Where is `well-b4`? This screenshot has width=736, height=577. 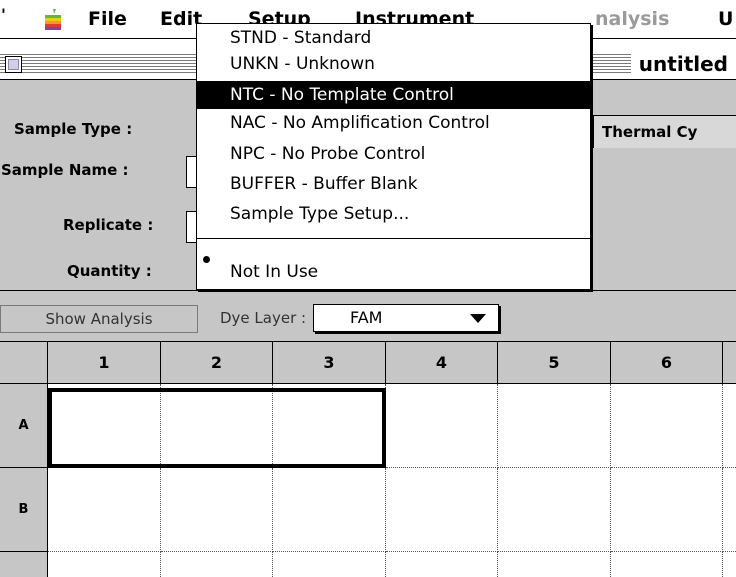 well-b4 is located at coordinates (442, 510).